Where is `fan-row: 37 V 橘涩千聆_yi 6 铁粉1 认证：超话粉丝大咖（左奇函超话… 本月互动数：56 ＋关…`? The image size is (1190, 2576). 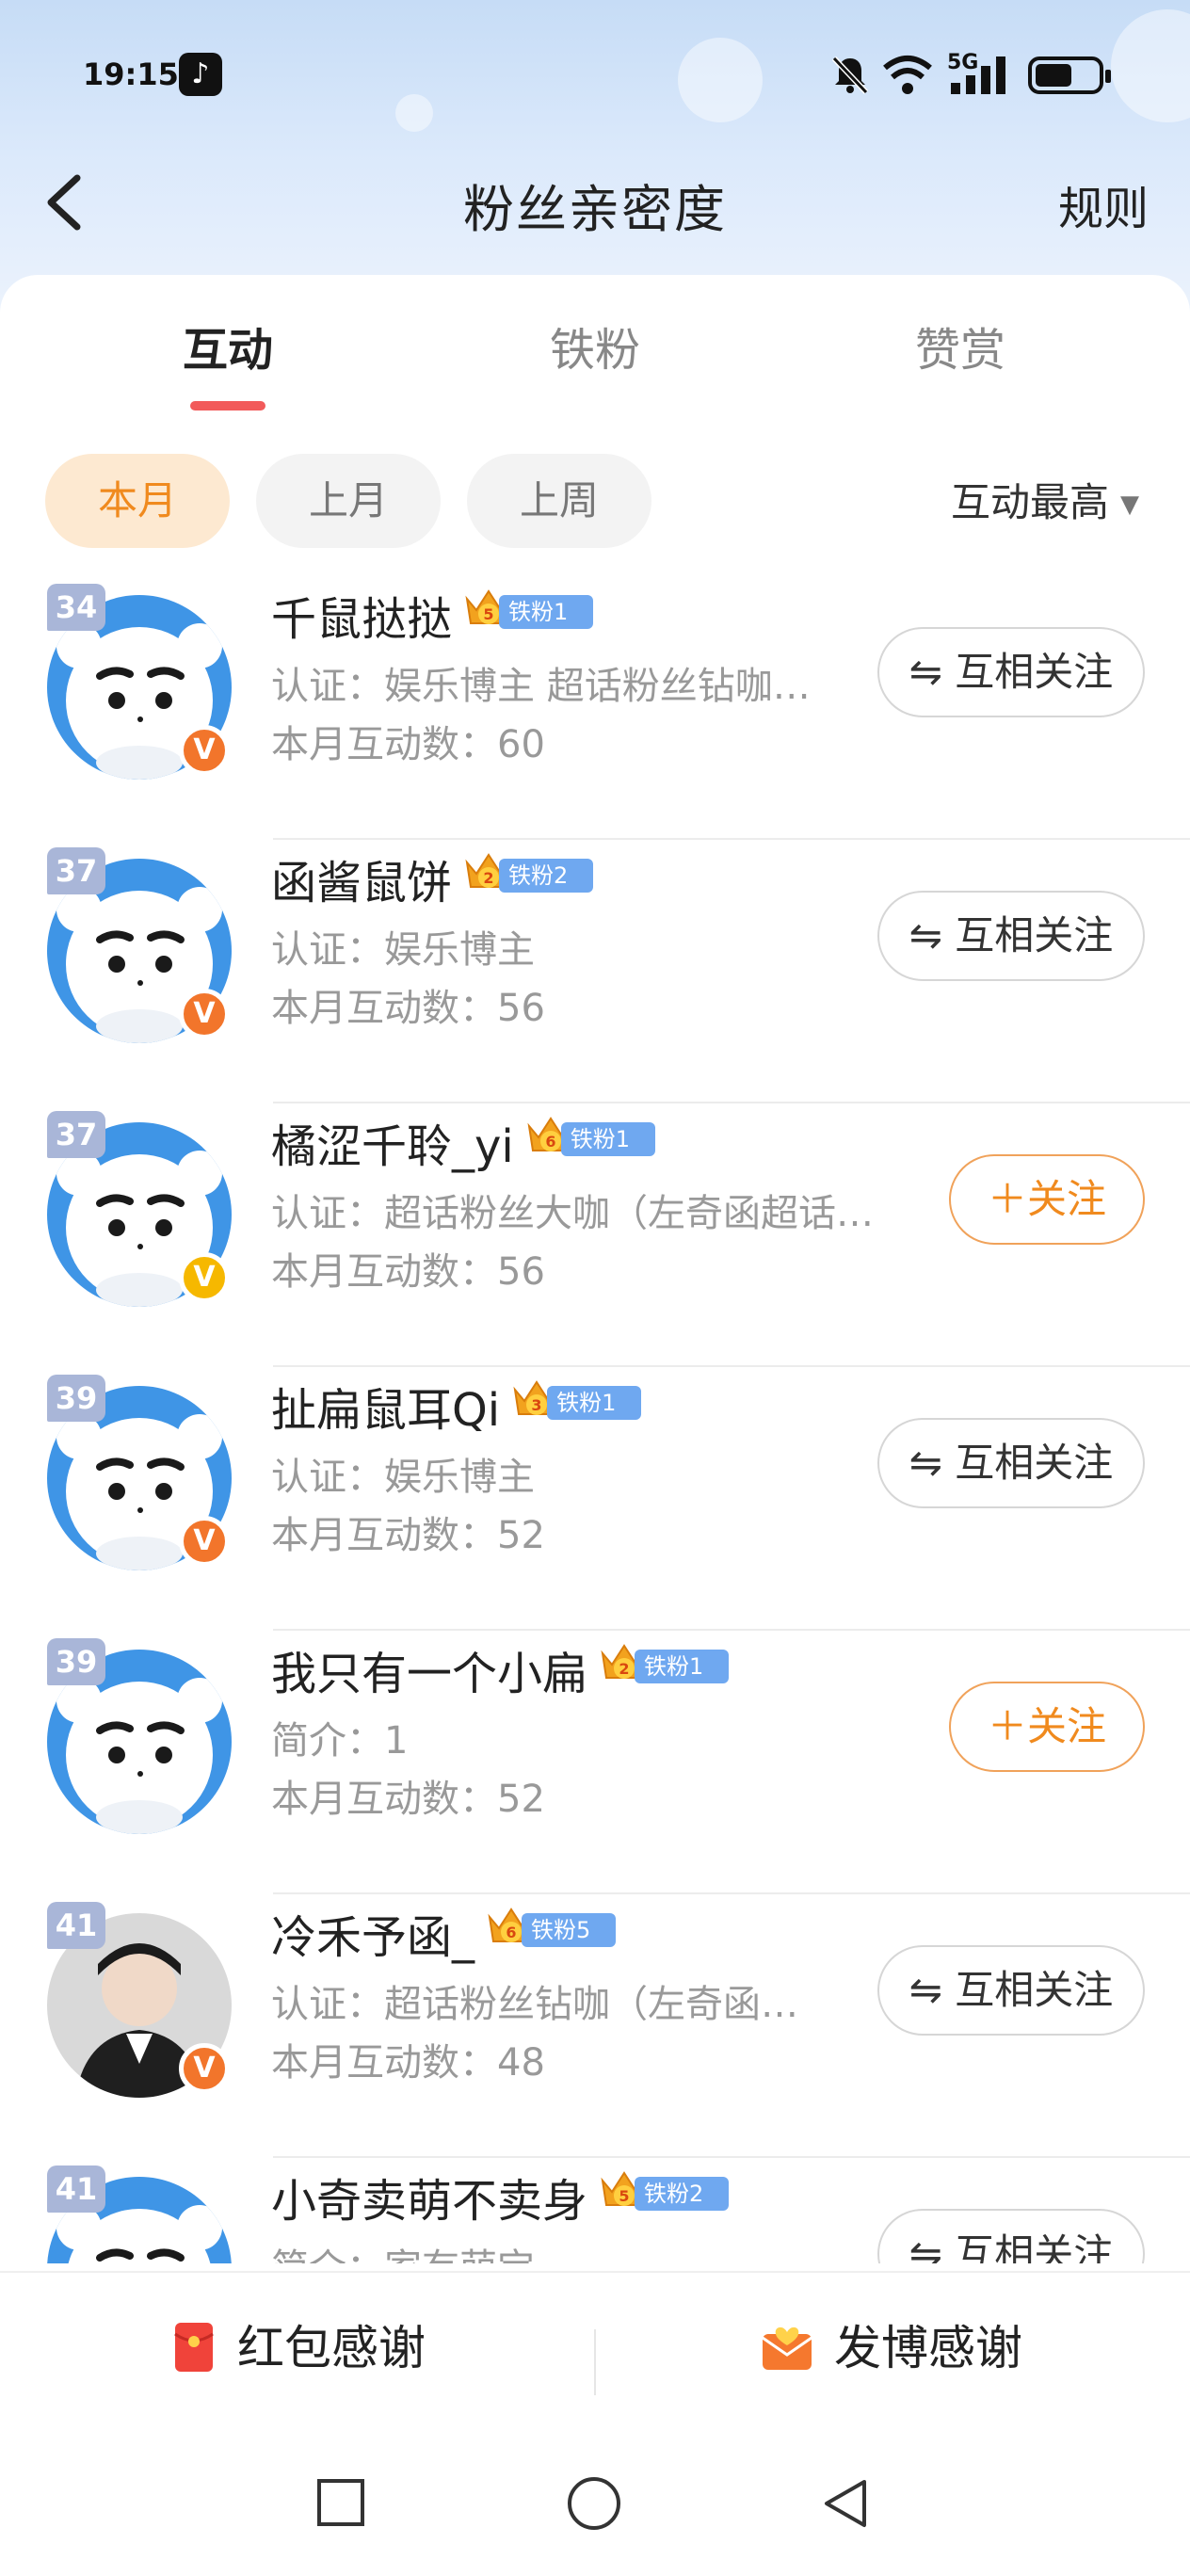
fan-row: 37 V 橘涩千聆_yi 6 铁粉1 认证：超话粉丝大咖（左奇函超话… 本月互动数：56 ＋关… is located at coordinates (595, 1235).